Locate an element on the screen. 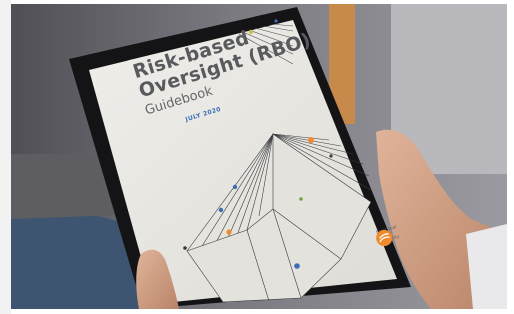 This screenshot has width=514, height=314. dot-dark is located at coordinates (331, 156).